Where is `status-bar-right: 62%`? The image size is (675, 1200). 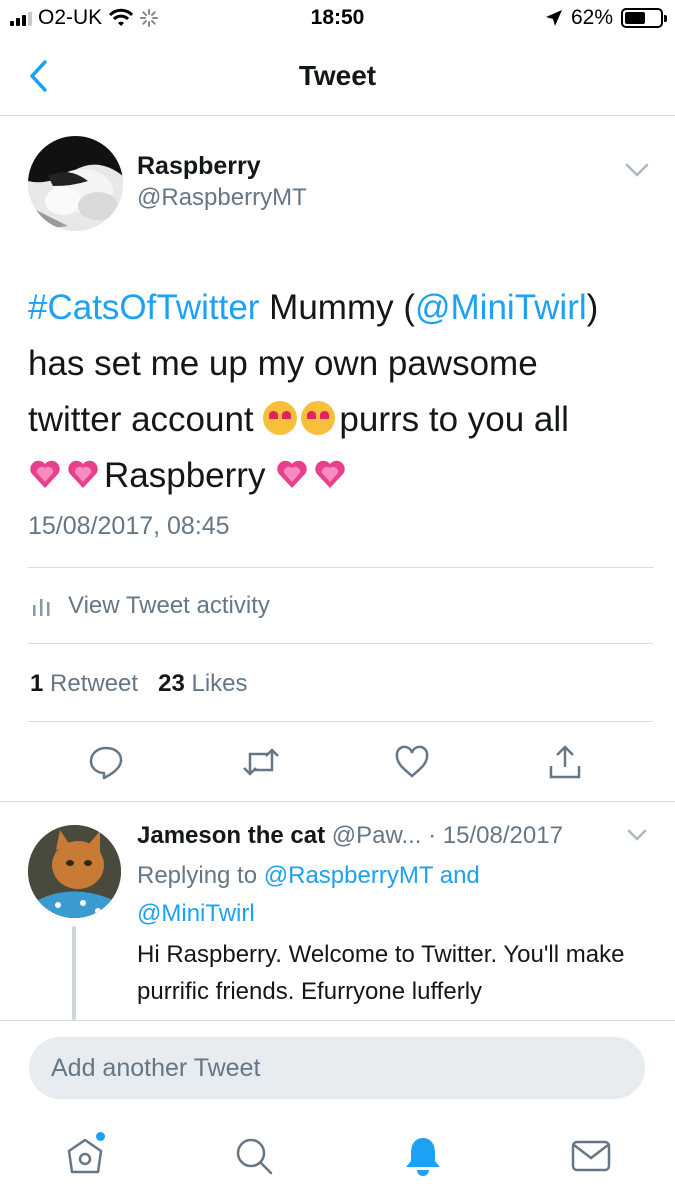 status-bar-right: 62% is located at coordinates (606, 18).